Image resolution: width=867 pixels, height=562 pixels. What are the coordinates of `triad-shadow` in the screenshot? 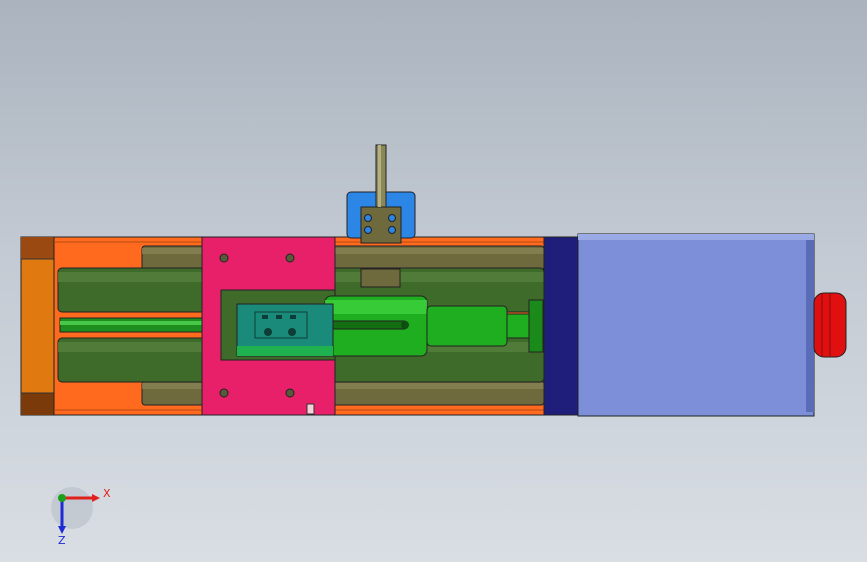 It's located at (72, 508).